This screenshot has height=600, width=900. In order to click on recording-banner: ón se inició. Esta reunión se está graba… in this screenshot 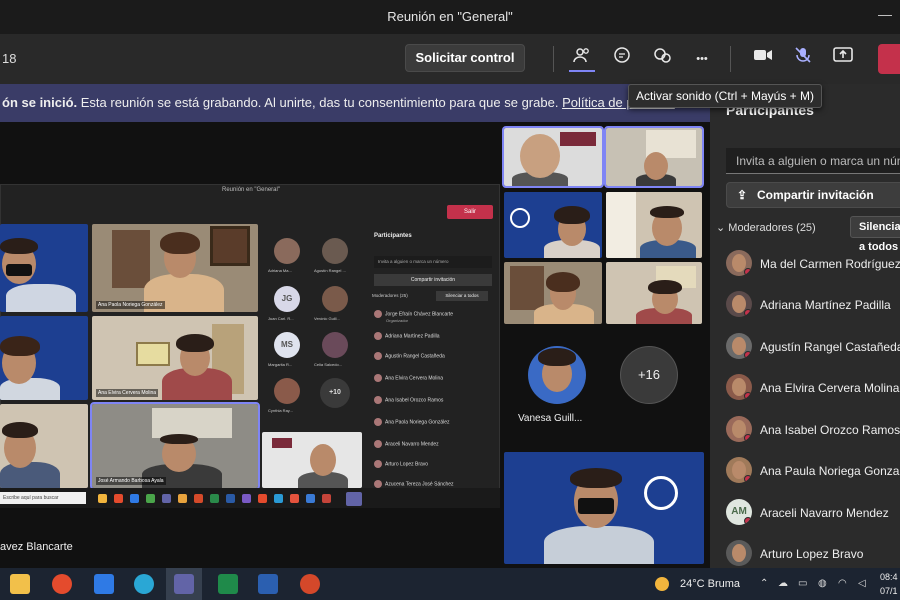, I will do `click(355, 103)`.